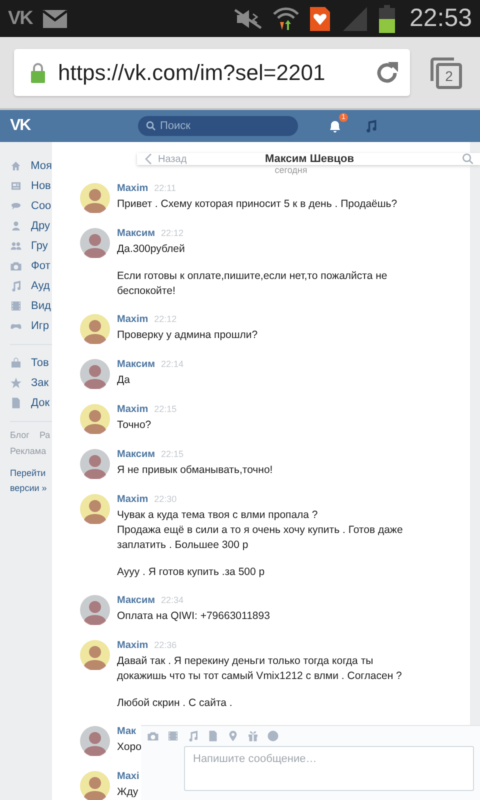 The image size is (480, 800). What do you see at coordinates (187, 335) in the screenshot?
I see `message-text: Проверку у админа прошли?` at bounding box center [187, 335].